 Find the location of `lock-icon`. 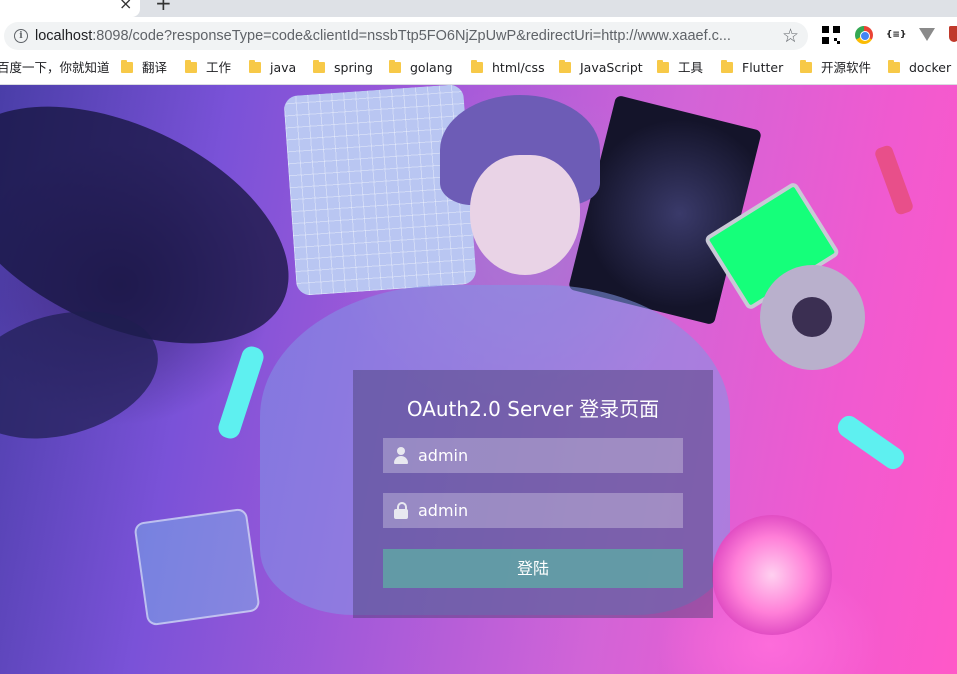

lock-icon is located at coordinates (401, 510).